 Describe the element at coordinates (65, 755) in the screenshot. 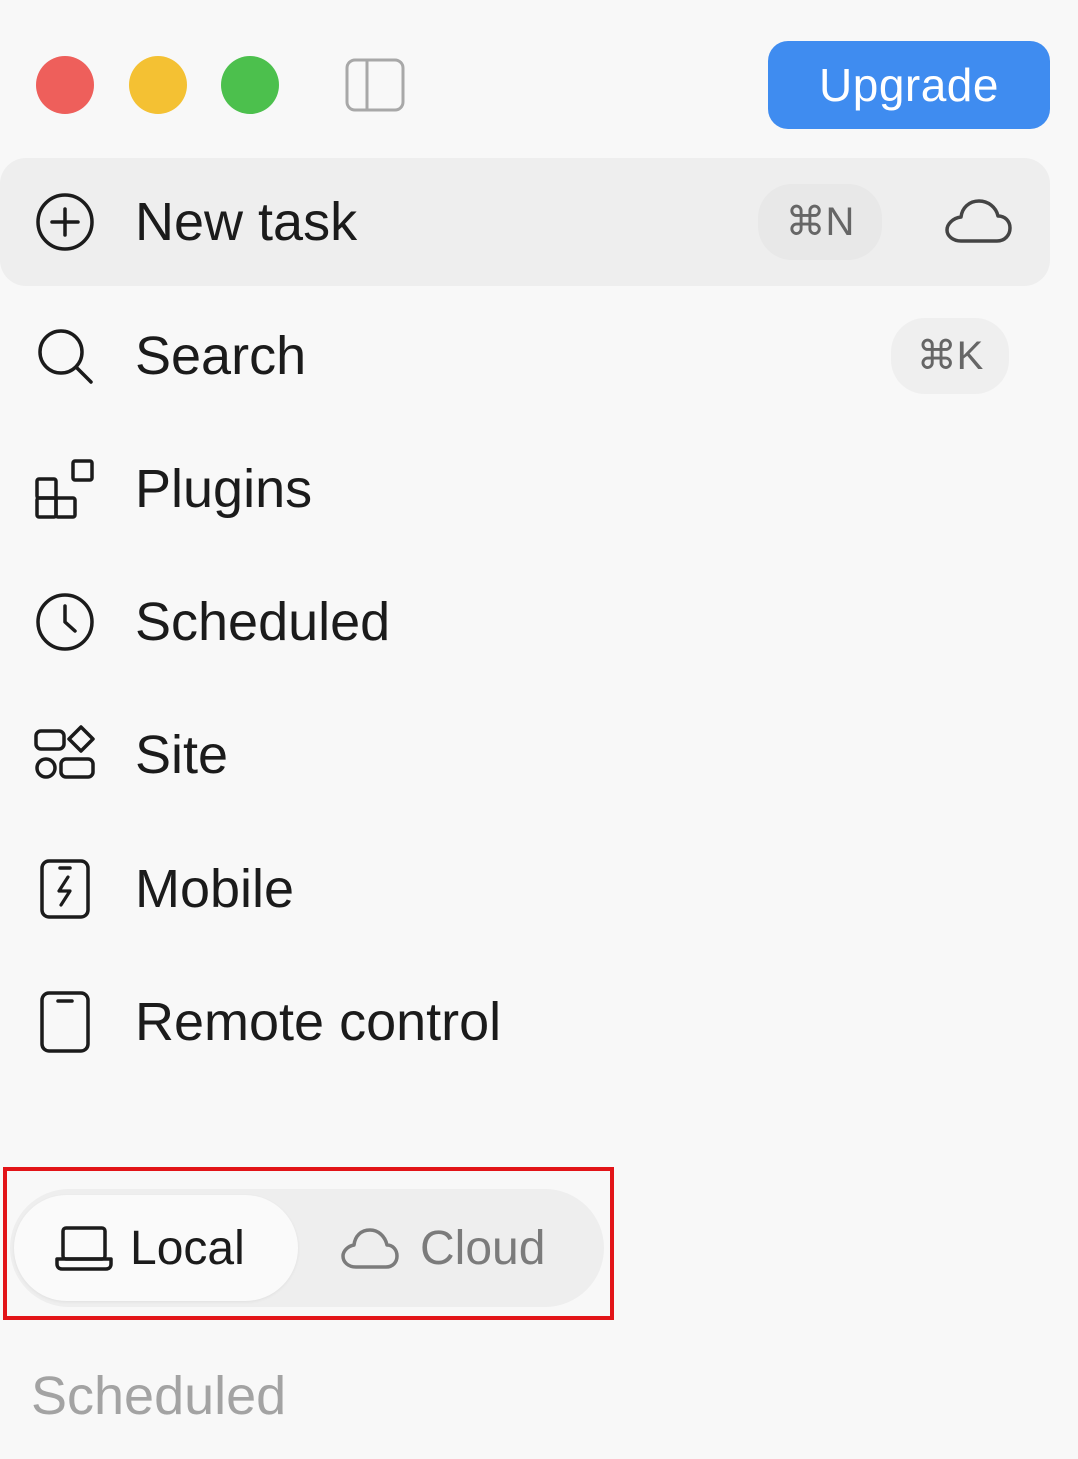

I see `site-icon` at that location.